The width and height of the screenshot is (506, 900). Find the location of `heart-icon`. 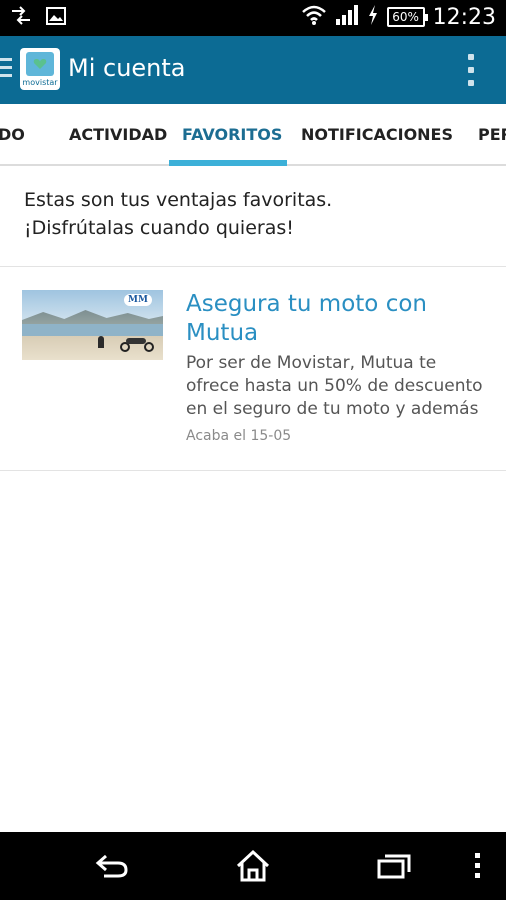

heart-icon is located at coordinates (40, 64).